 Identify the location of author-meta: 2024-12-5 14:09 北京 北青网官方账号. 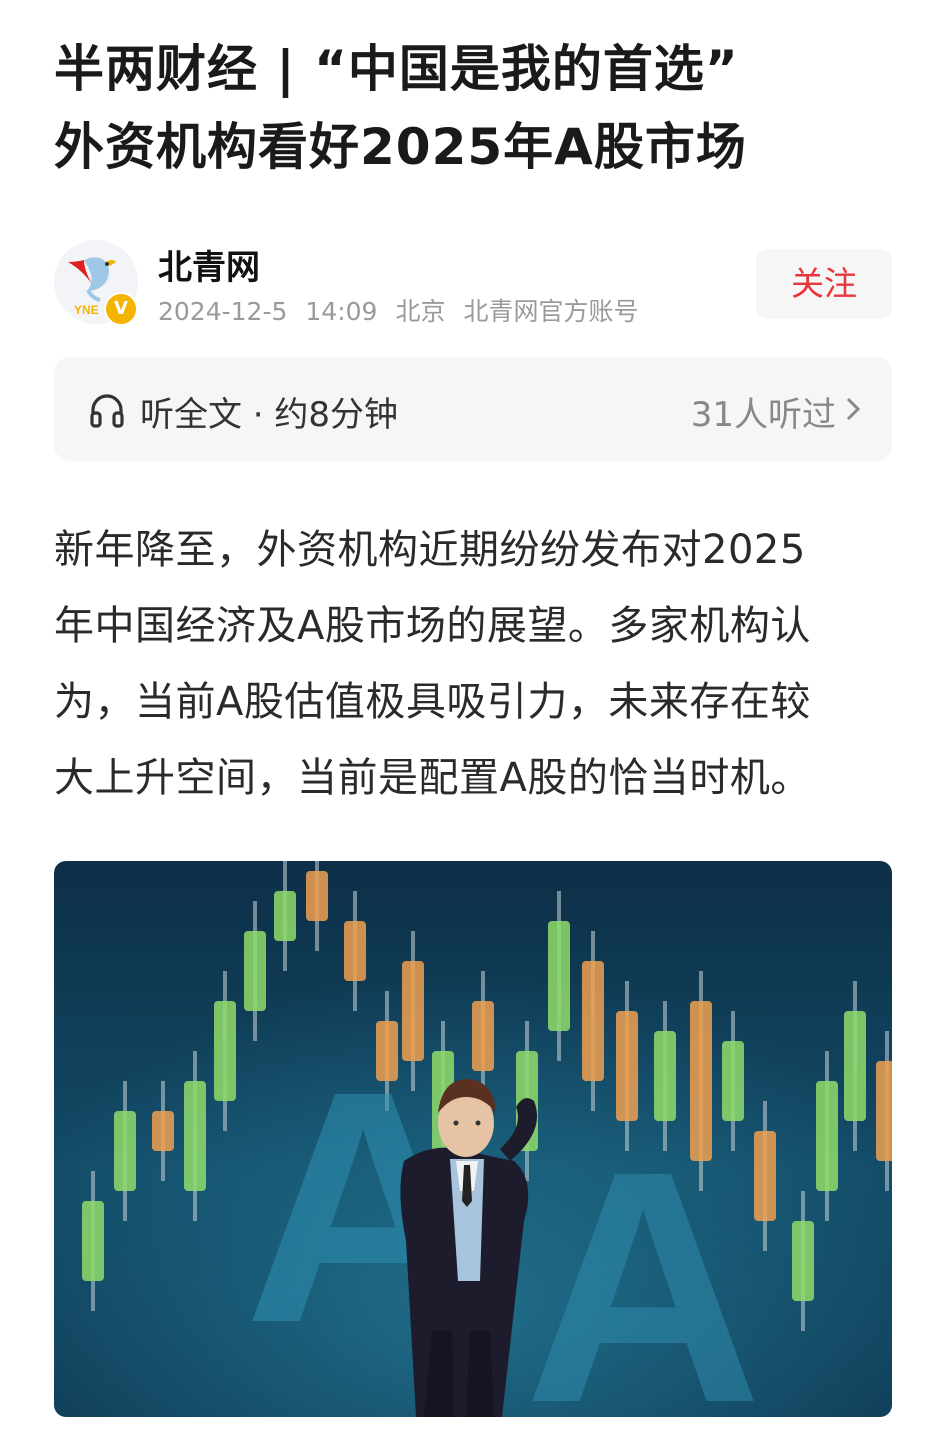
(407, 310).